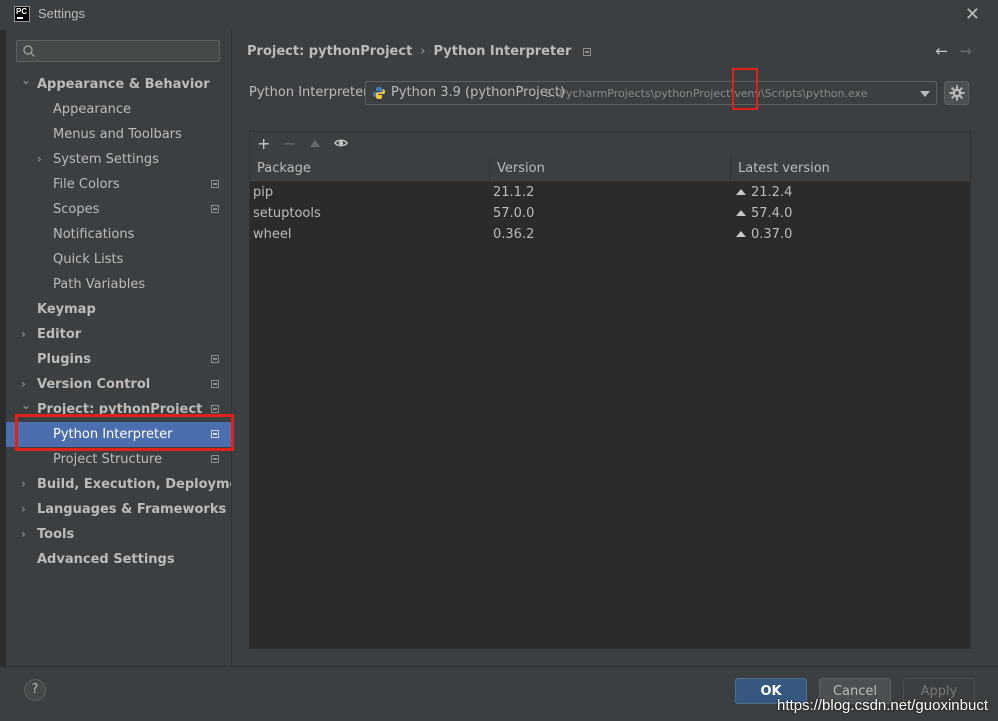 The image size is (998, 721). What do you see at coordinates (972, 14) in the screenshot?
I see `close-icon: ✕` at bounding box center [972, 14].